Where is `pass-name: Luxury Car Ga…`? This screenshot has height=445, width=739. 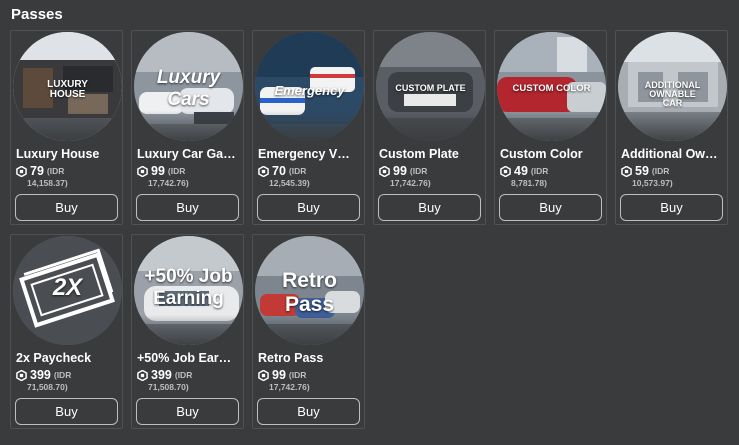
pass-name: Luxury Car Ga… is located at coordinates (186, 154).